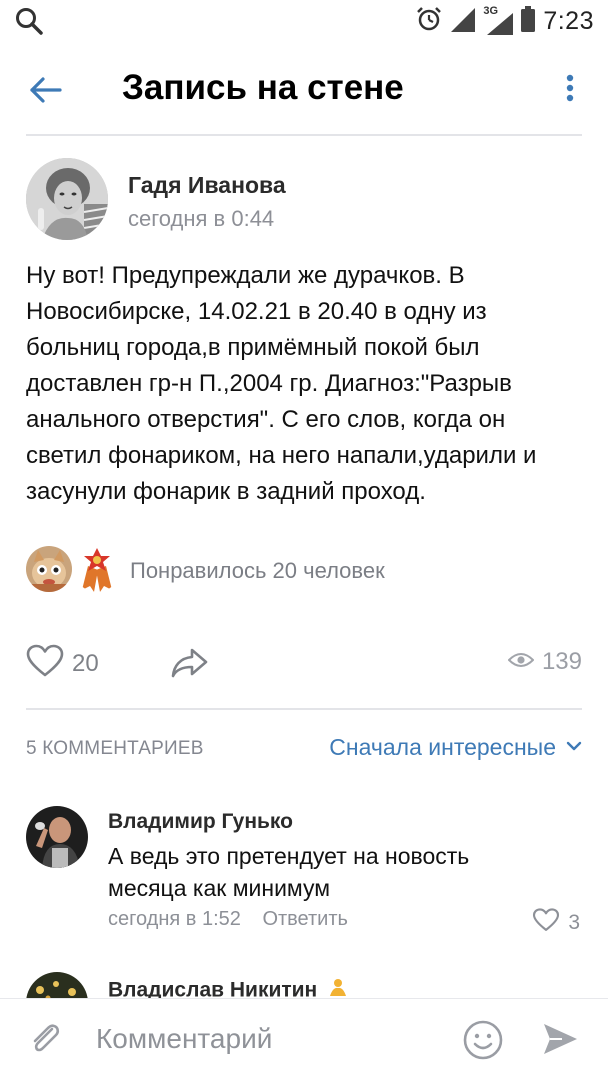 Image resolution: width=608 pixels, height=1080 pixels. What do you see at coordinates (245, 275) in the screenshot?
I see `post-text-line: Ну вот! Предупреждали же дурачков. В` at bounding box center [245, 275].